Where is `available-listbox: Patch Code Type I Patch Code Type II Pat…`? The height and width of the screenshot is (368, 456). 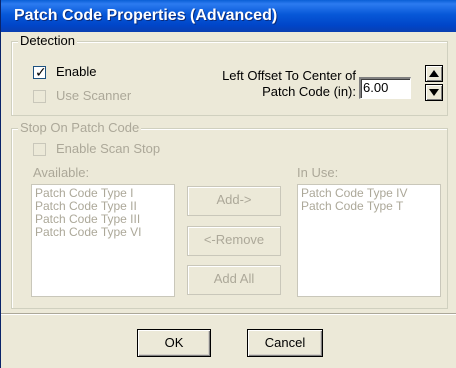
available-listbox: Patch Code Type I Patch Code Type II Pat… is located at coordinates (103, 240).